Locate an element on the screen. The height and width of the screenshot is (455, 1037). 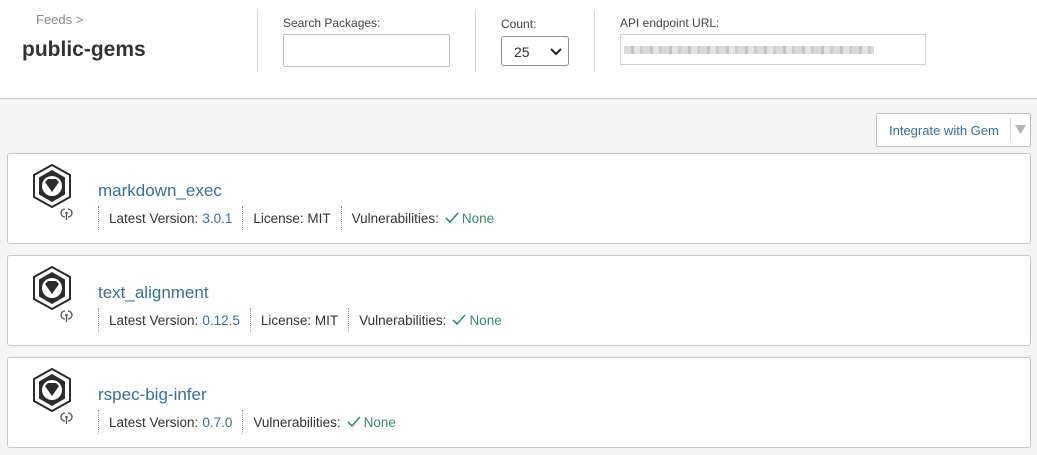
version-link: 0.7.0 is located at coordinates (217, 422).